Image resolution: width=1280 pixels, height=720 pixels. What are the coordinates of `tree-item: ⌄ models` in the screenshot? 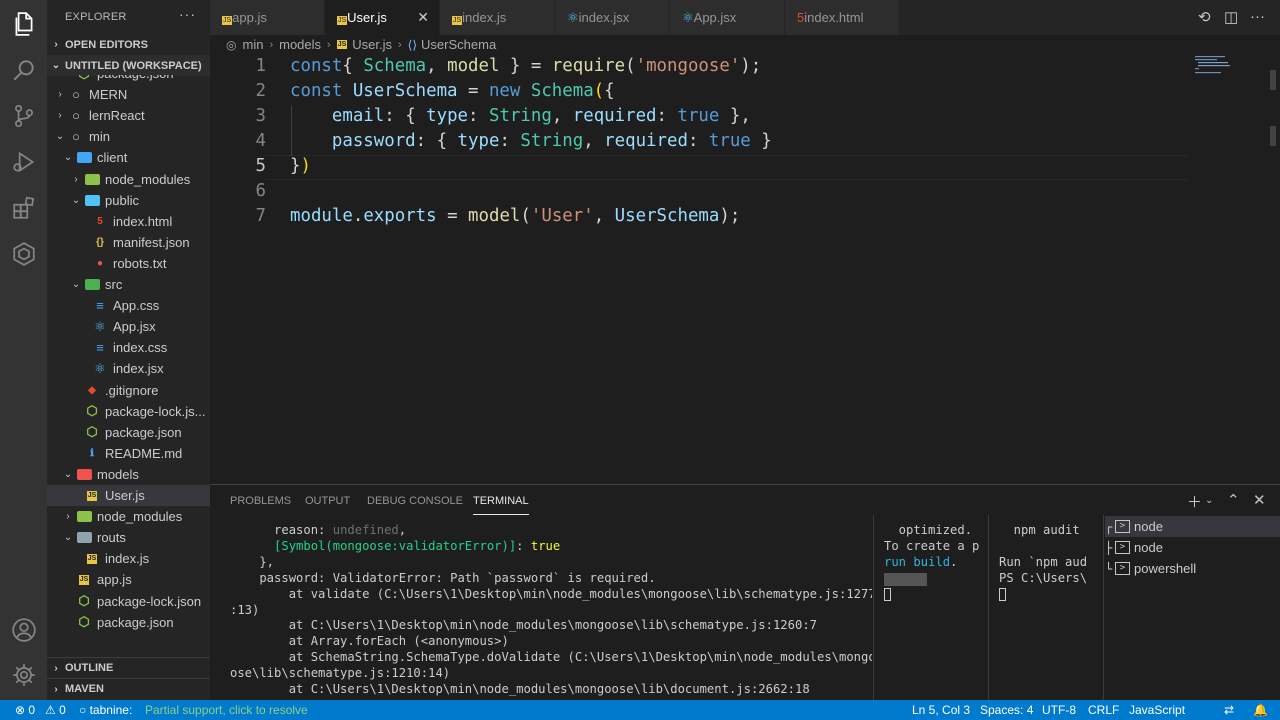 It's located at (128, 474).